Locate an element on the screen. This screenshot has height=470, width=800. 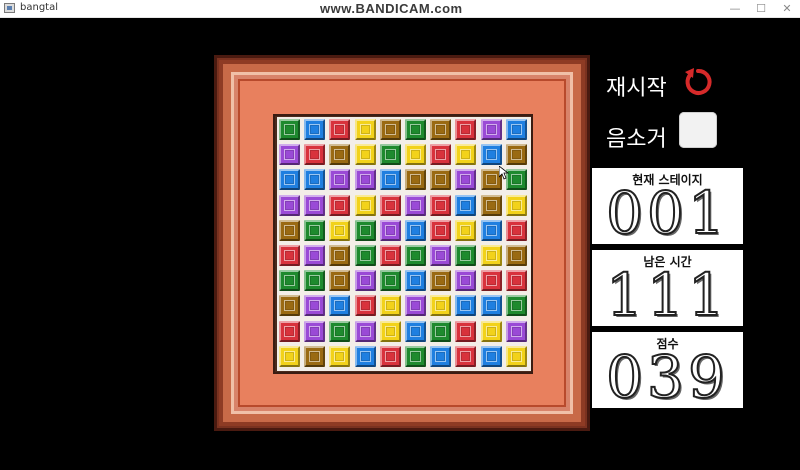
tile-r4-c0 is located at coordinates (289, 230).